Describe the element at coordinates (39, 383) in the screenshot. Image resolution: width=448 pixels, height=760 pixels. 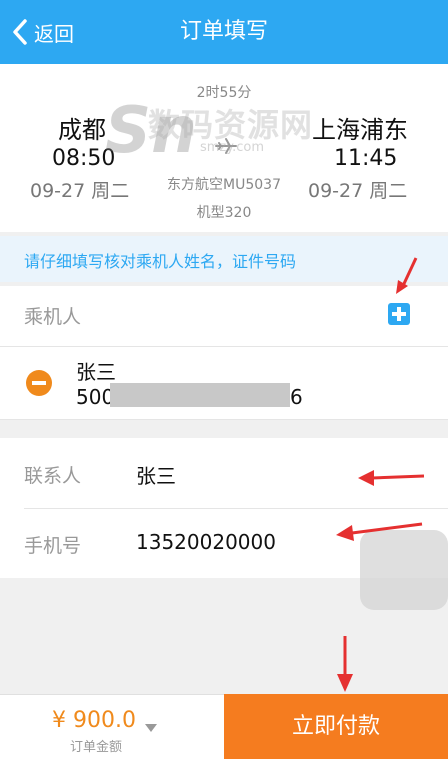
I see `remove-passenger-icon` at that location.